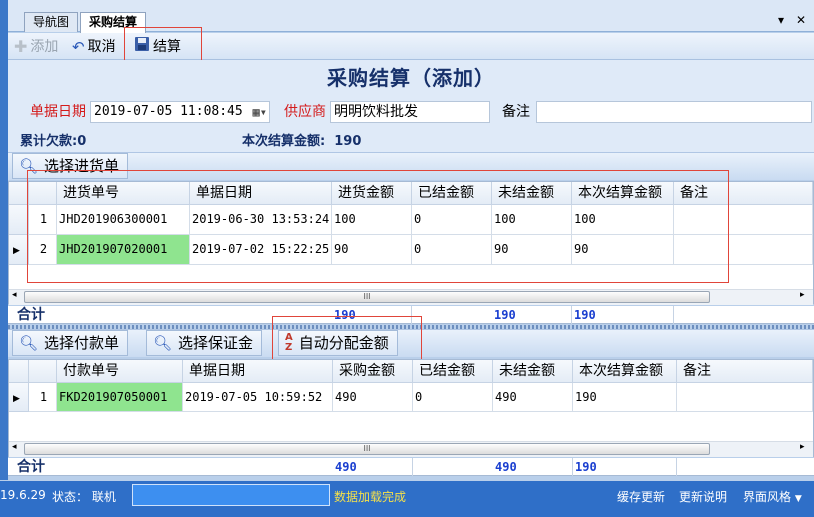 This screenshot has height=517, width=814. I want to click on column-header-payment-no: 付款单号, so click(120, 371).